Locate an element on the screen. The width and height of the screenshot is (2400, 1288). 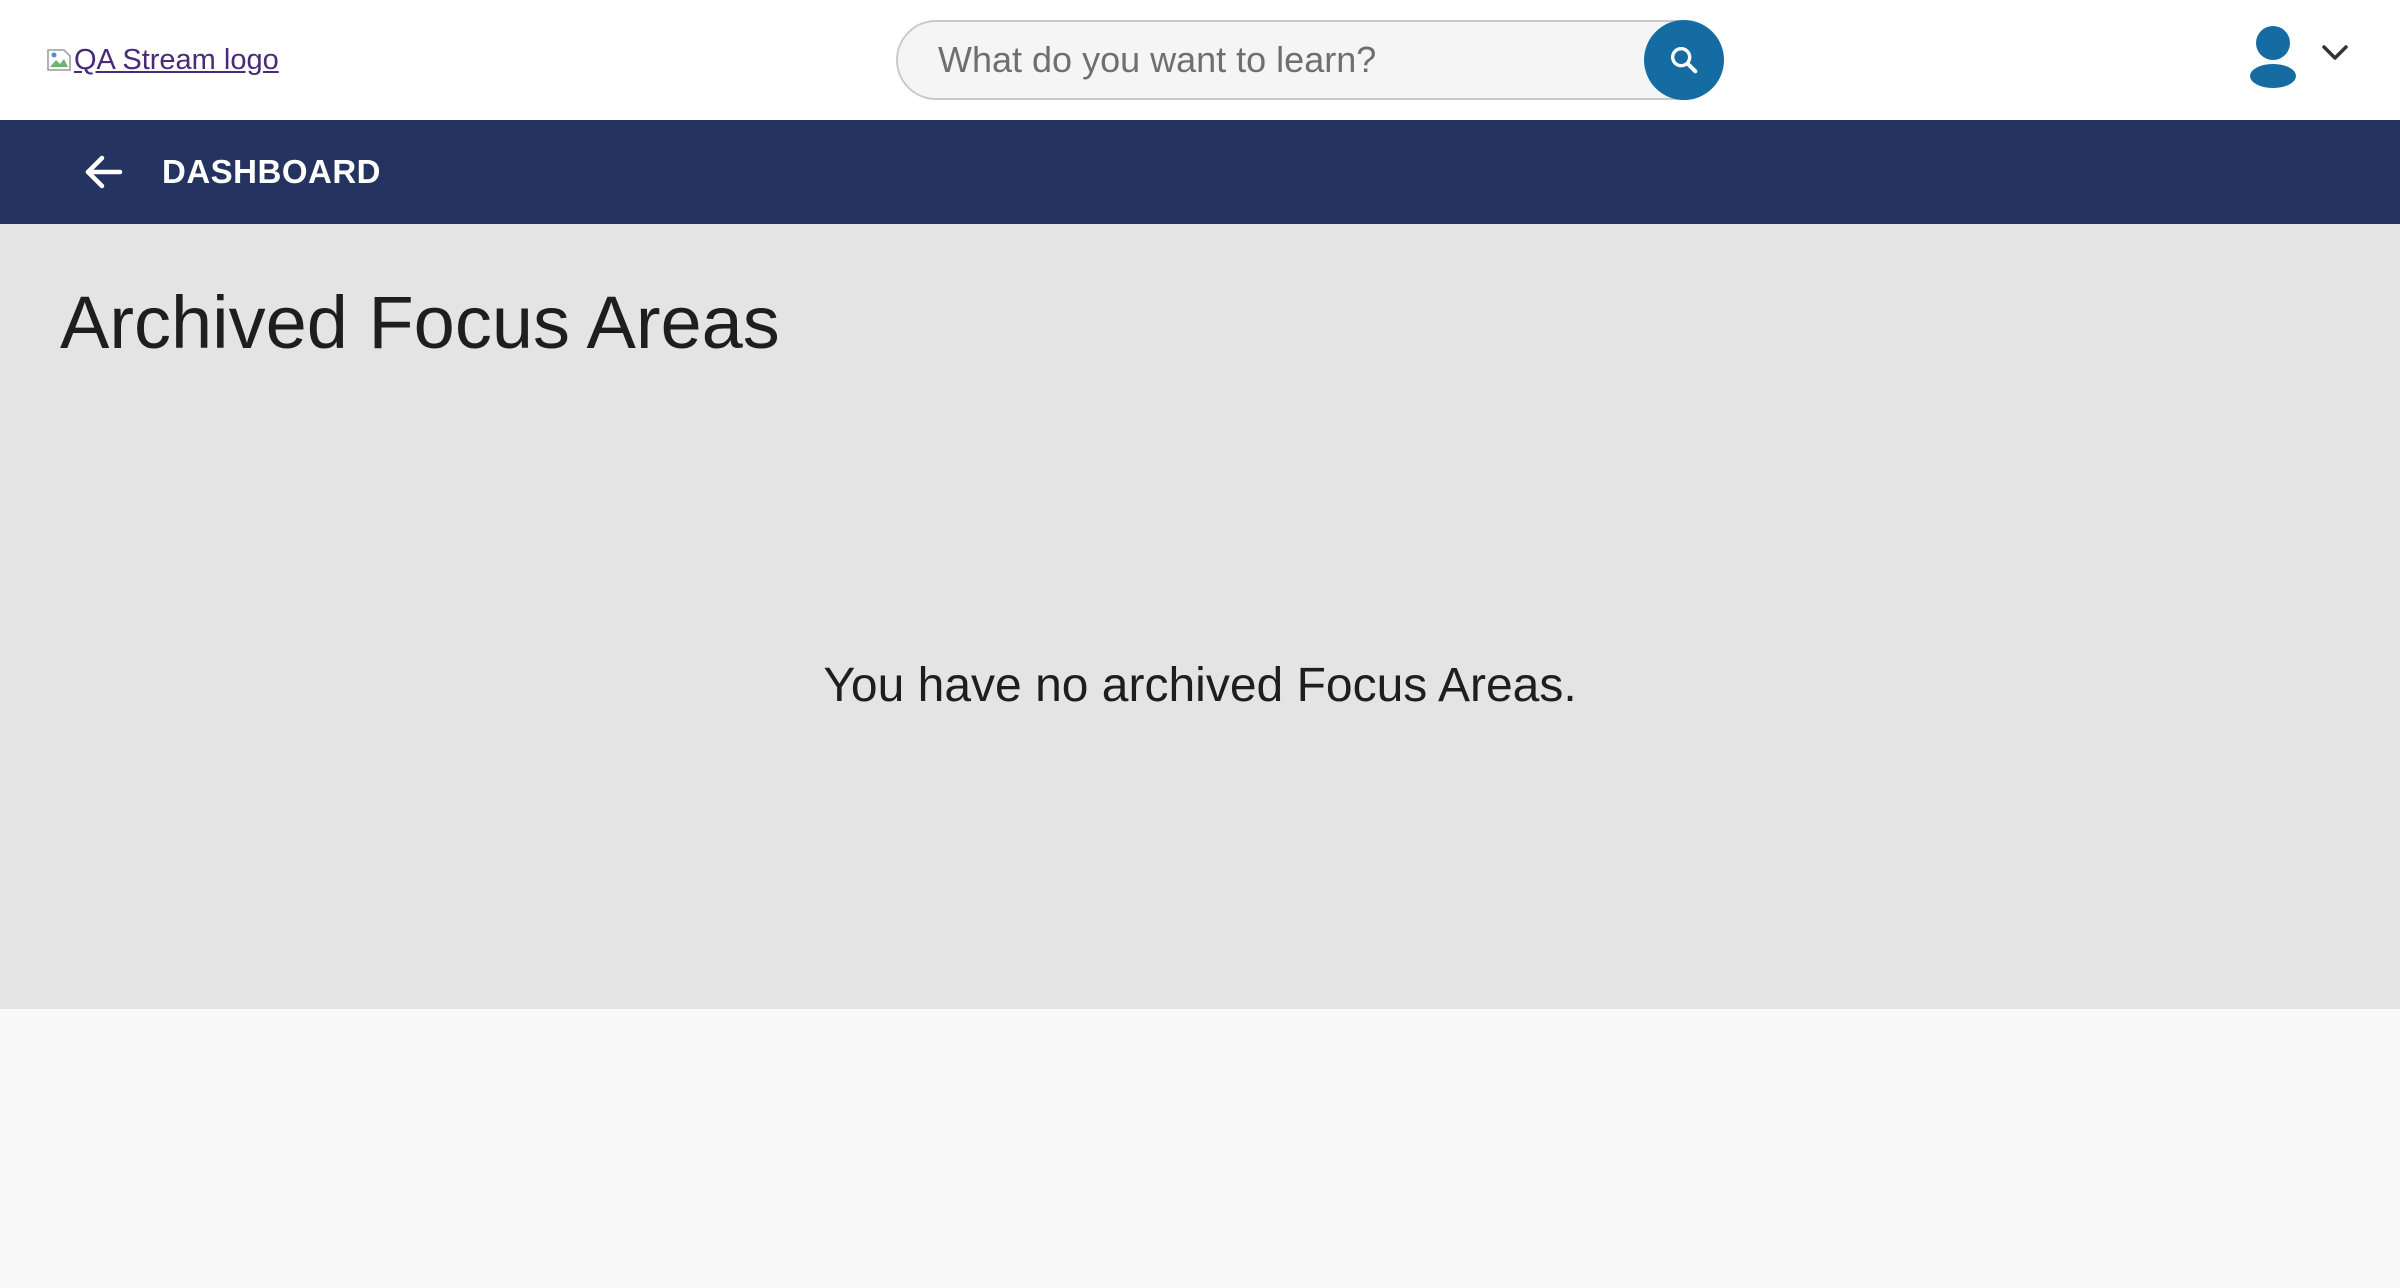
search-button is located at coordinates (1684, 60).